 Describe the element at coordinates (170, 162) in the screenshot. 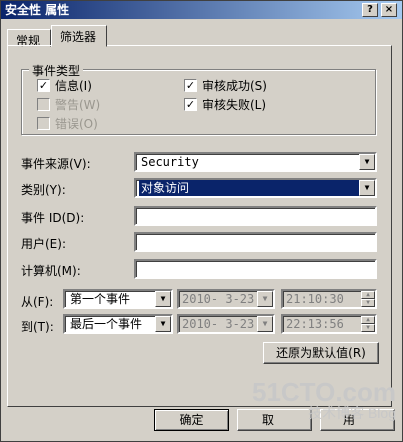

I see `source-value: Security` at that location.